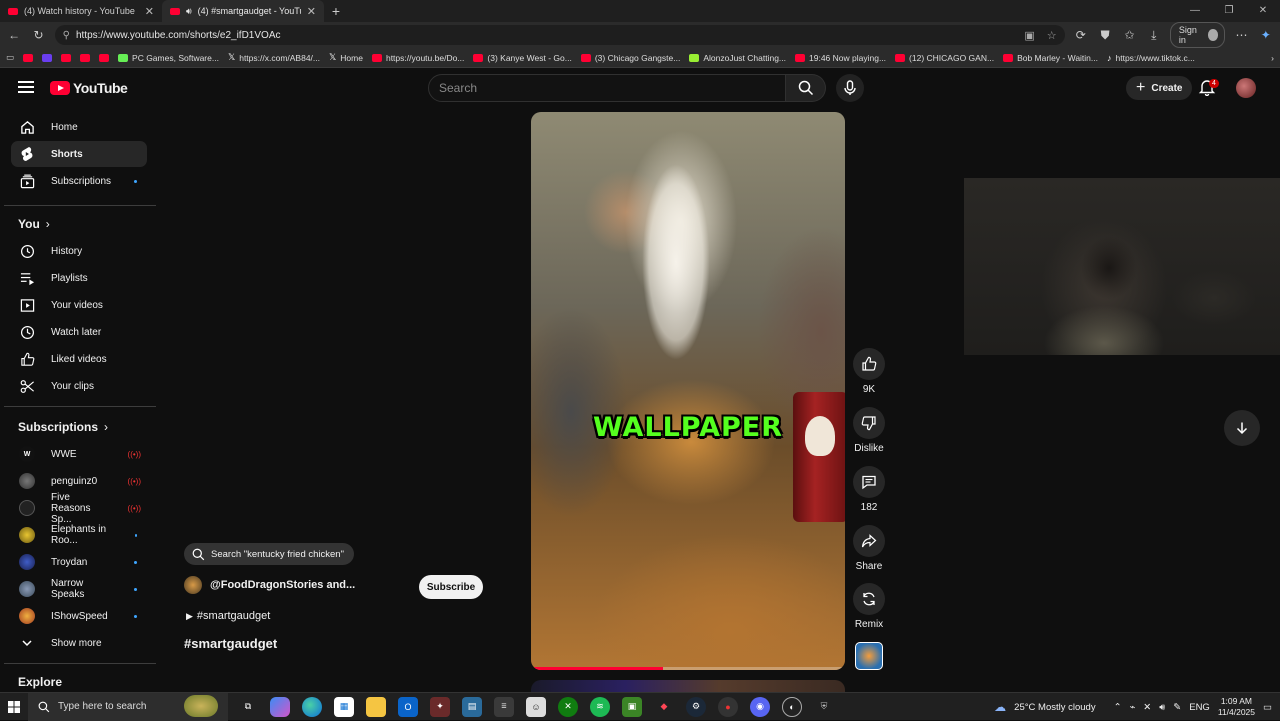 The height and width of the screenshot is (721, 1280). What do you see at coordinates (869, 430) in the screenshot?
I see `dislike-button: Dislike` at bounding box center [869, 430].